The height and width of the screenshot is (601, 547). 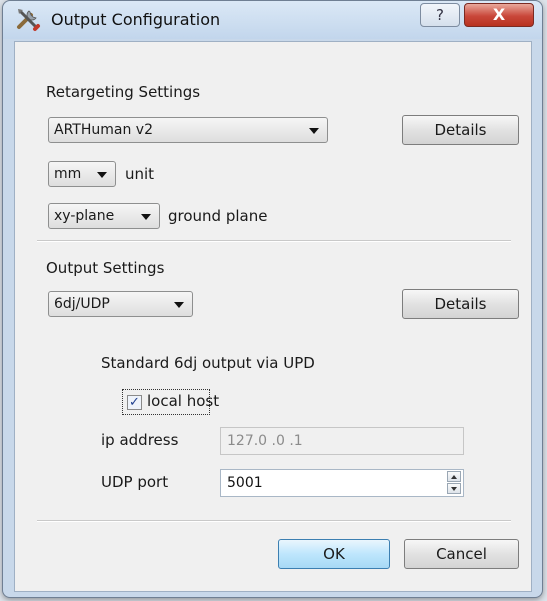 I want to click on local-host-checkbox-row: ✓ local host, so click(x=170, y=402).